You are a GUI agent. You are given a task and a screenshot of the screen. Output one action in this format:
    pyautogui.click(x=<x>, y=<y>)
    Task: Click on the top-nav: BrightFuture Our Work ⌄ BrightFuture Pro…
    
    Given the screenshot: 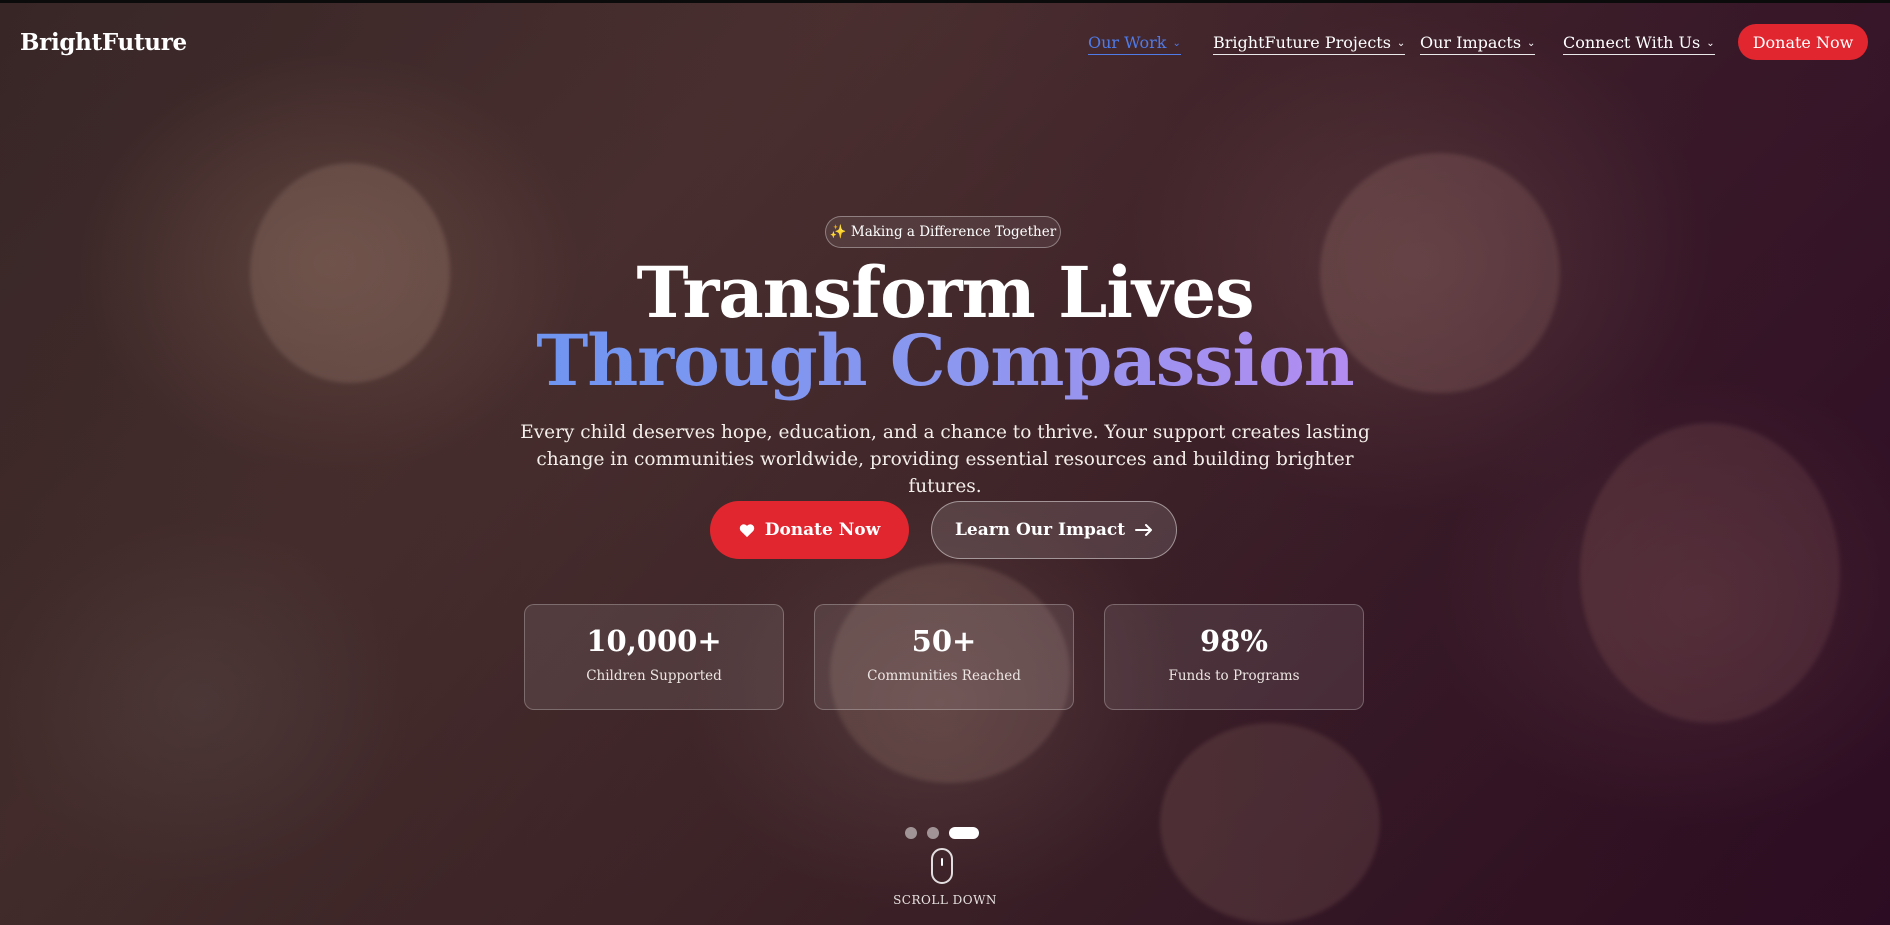 What is the action you would take?
    pyautogui.click(x=945, y=43)
    